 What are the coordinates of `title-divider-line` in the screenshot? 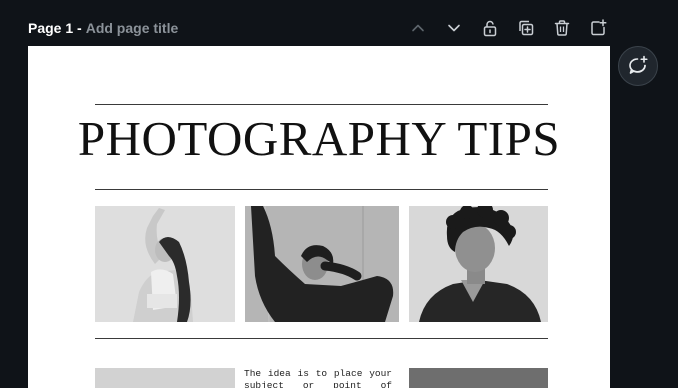 It's located at (321, 189).